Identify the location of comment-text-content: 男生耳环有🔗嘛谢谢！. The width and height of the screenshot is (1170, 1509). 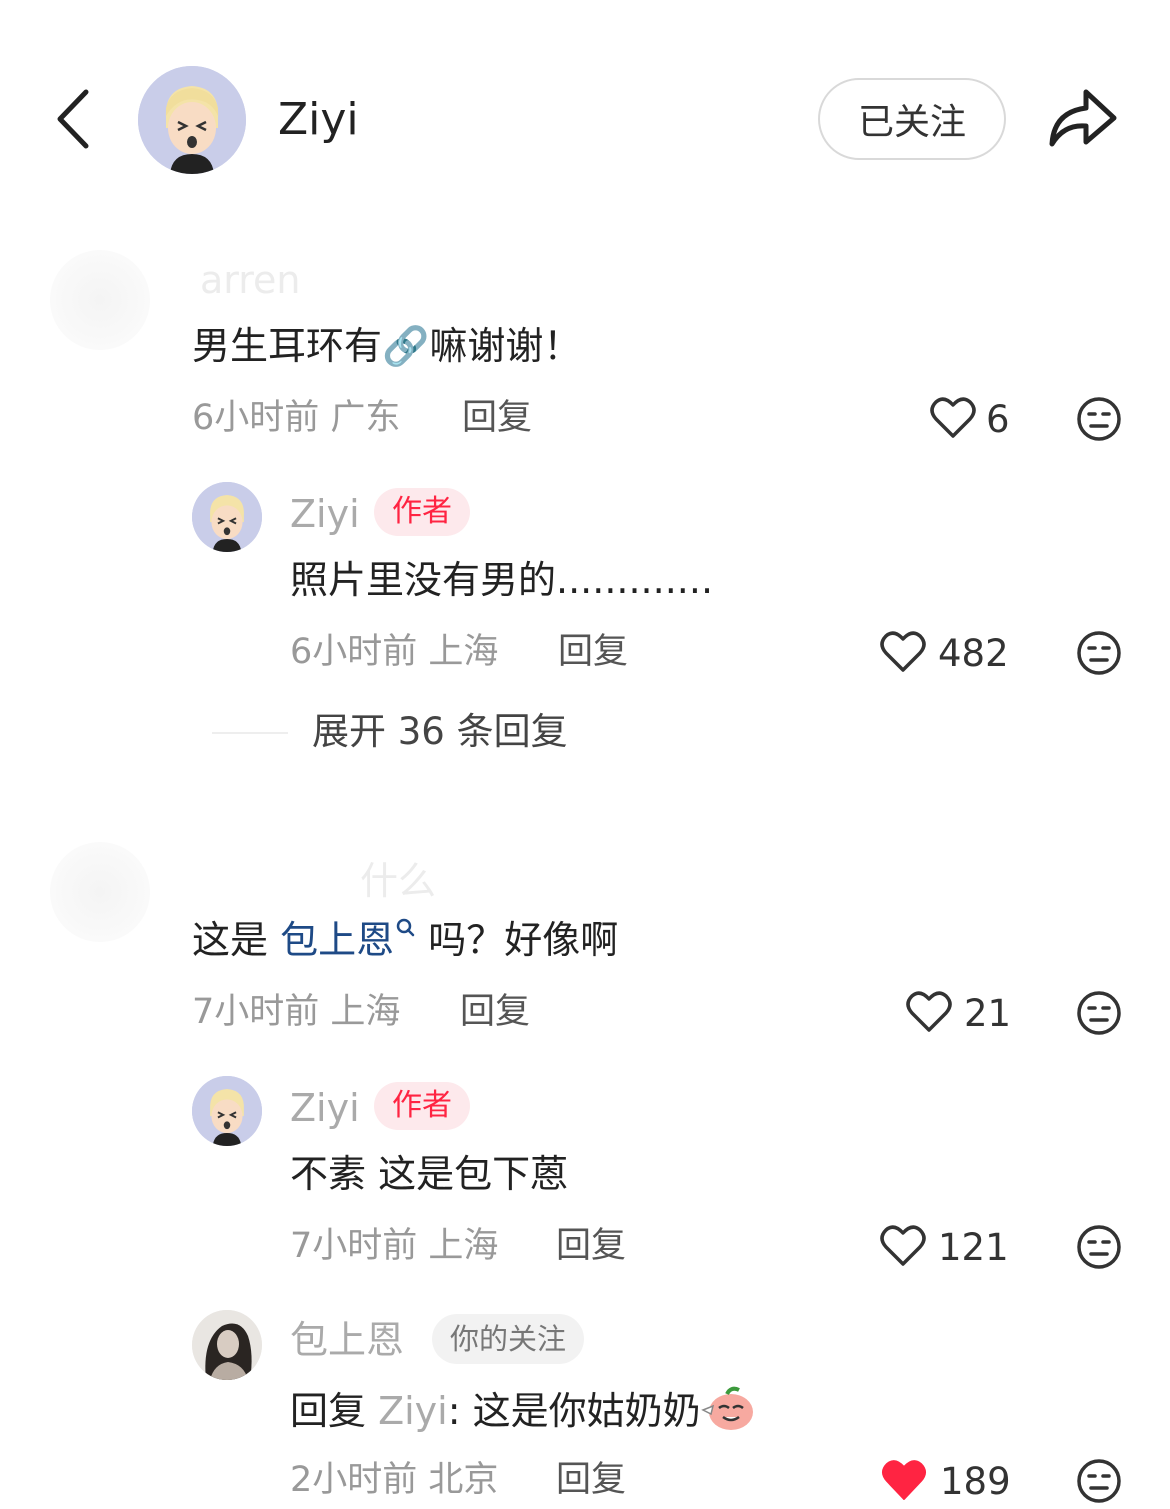
(387, 346).